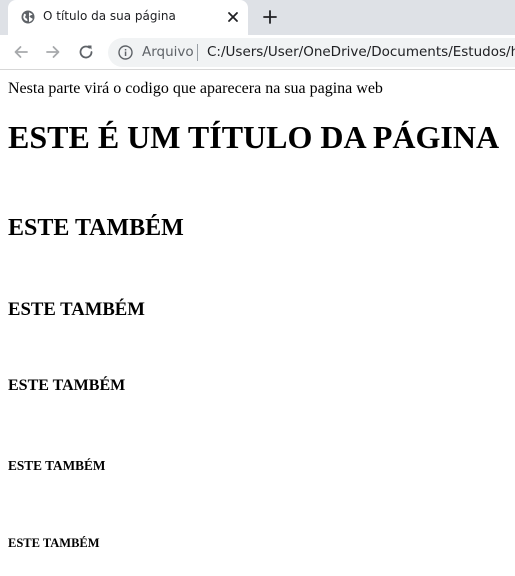 This screenshot has height=576, width=515. What do you see at coordinates (86, 52) in the screenshot?
I see `reload-icon` at bounding box center [86, 52].